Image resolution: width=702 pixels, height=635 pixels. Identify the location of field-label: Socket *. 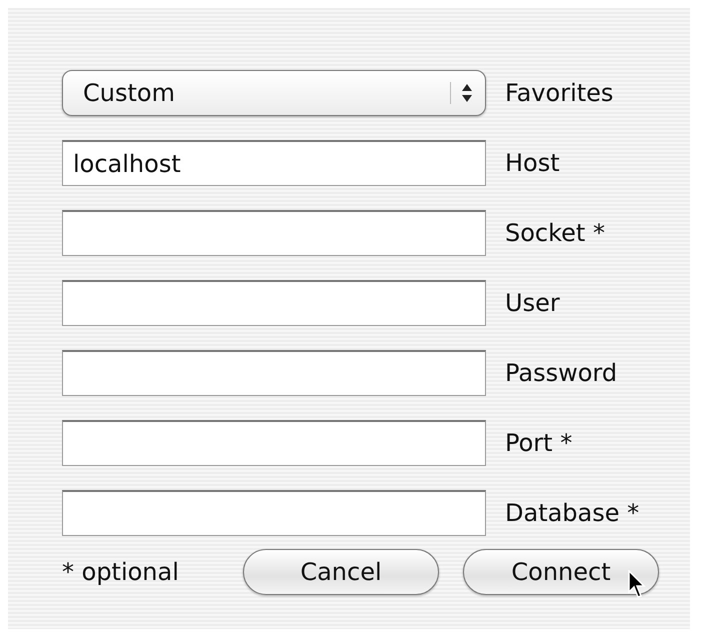
(555, 233).